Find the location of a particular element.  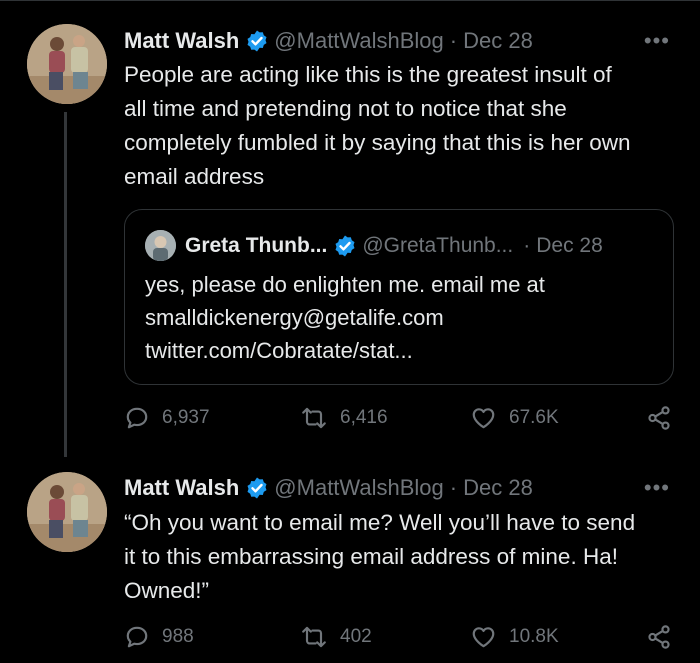

quoted-author-avatar is located at coordinates (160, 245).